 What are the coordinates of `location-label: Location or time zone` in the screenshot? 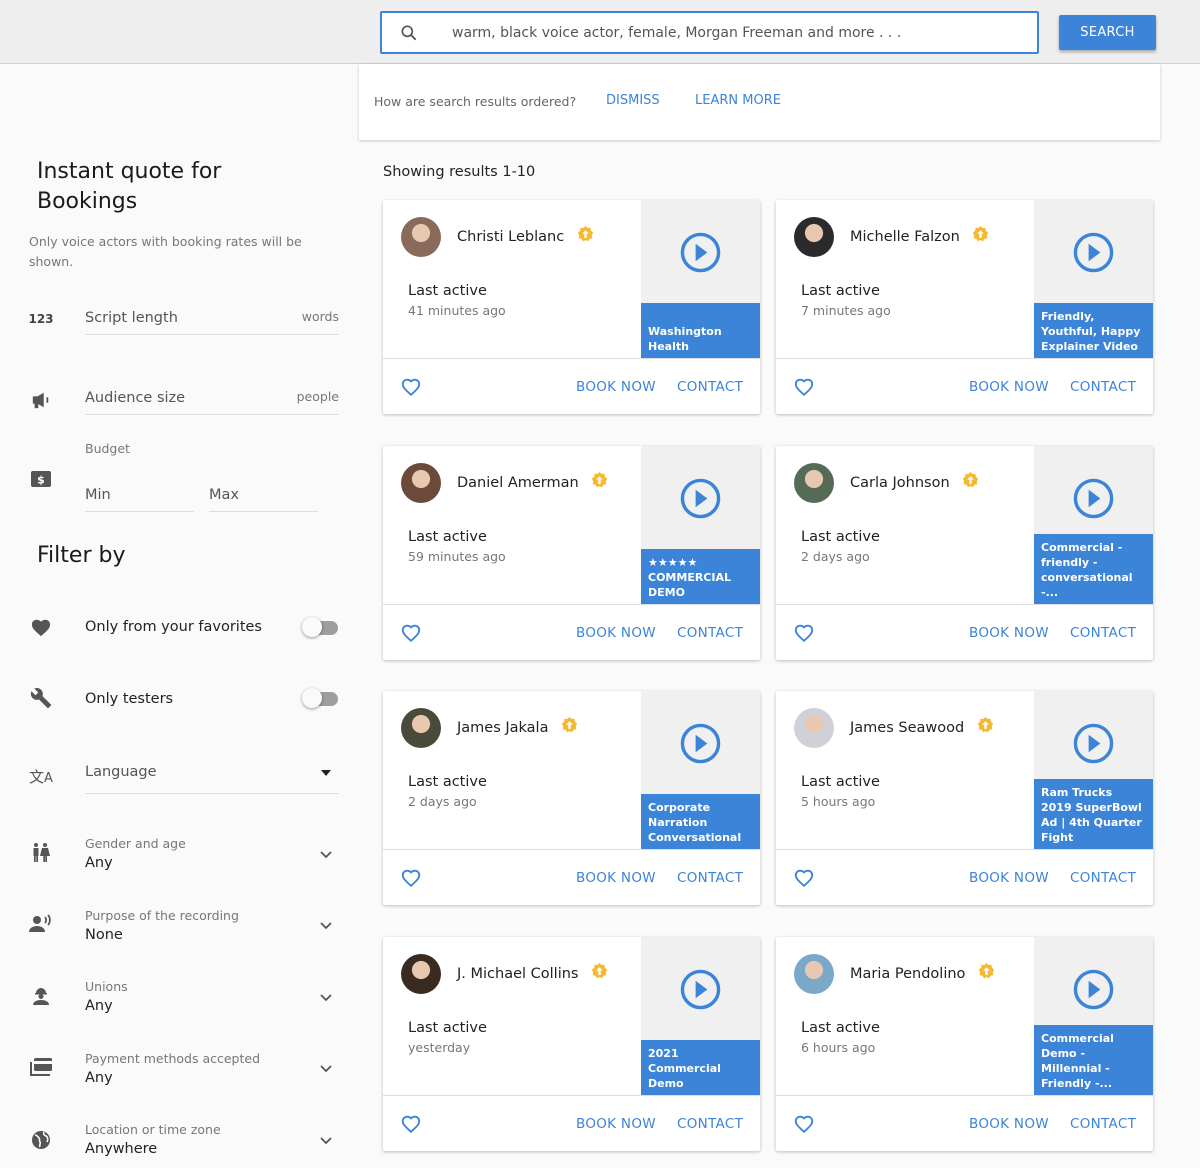 It's located at (153, 1129).